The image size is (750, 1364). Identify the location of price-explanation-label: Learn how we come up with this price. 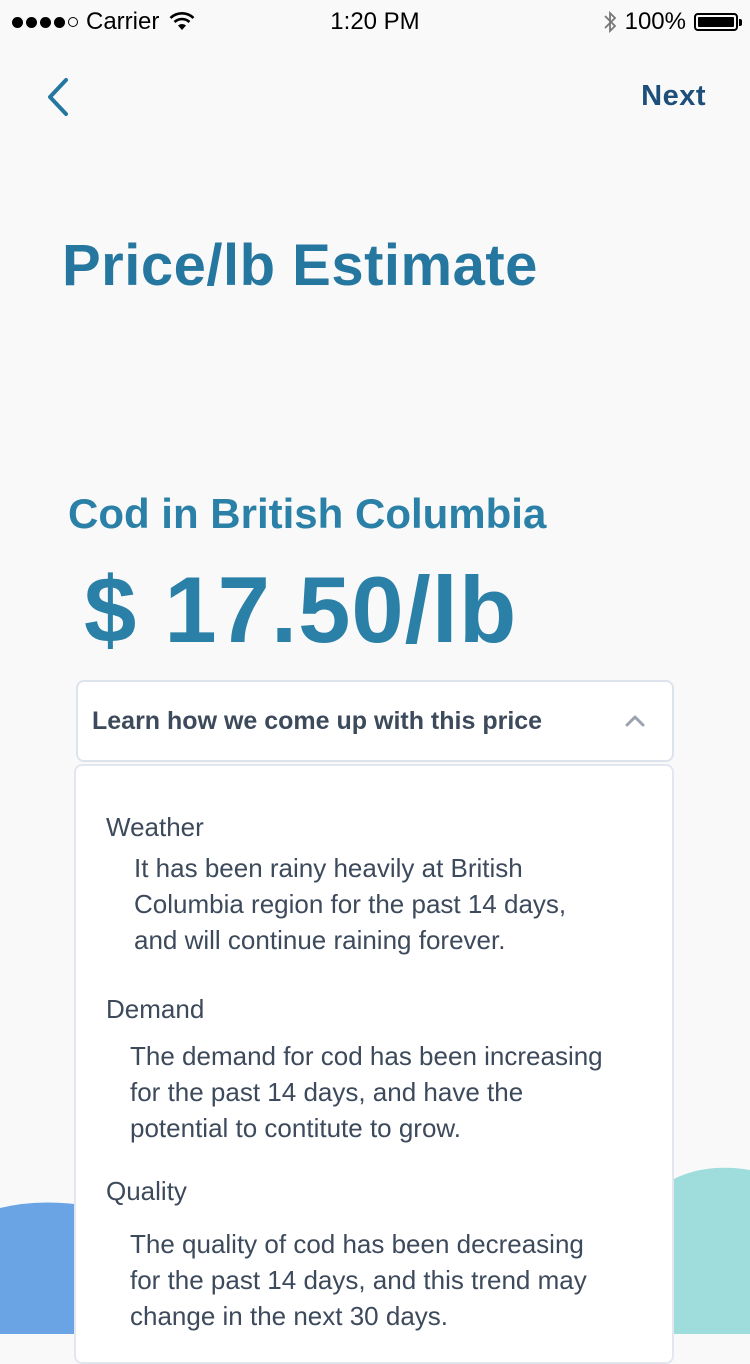
(317, 720).